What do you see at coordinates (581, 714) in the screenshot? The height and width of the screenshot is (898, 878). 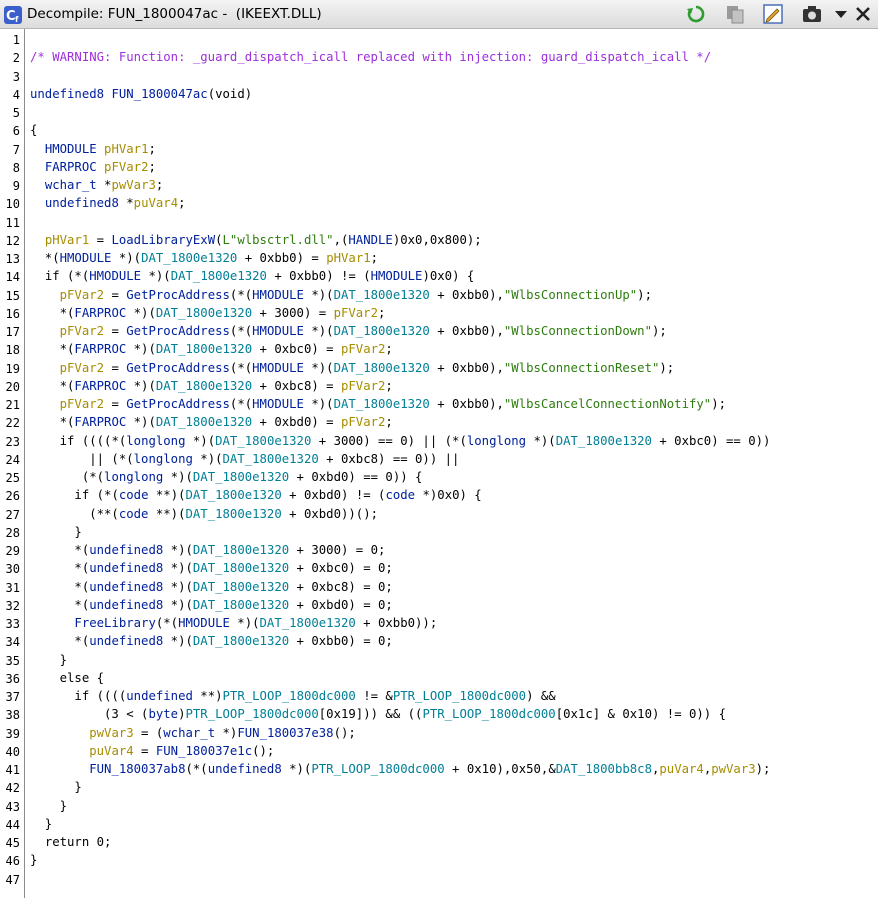 I see `code-token: x1c` at bounding box center [581, 714].